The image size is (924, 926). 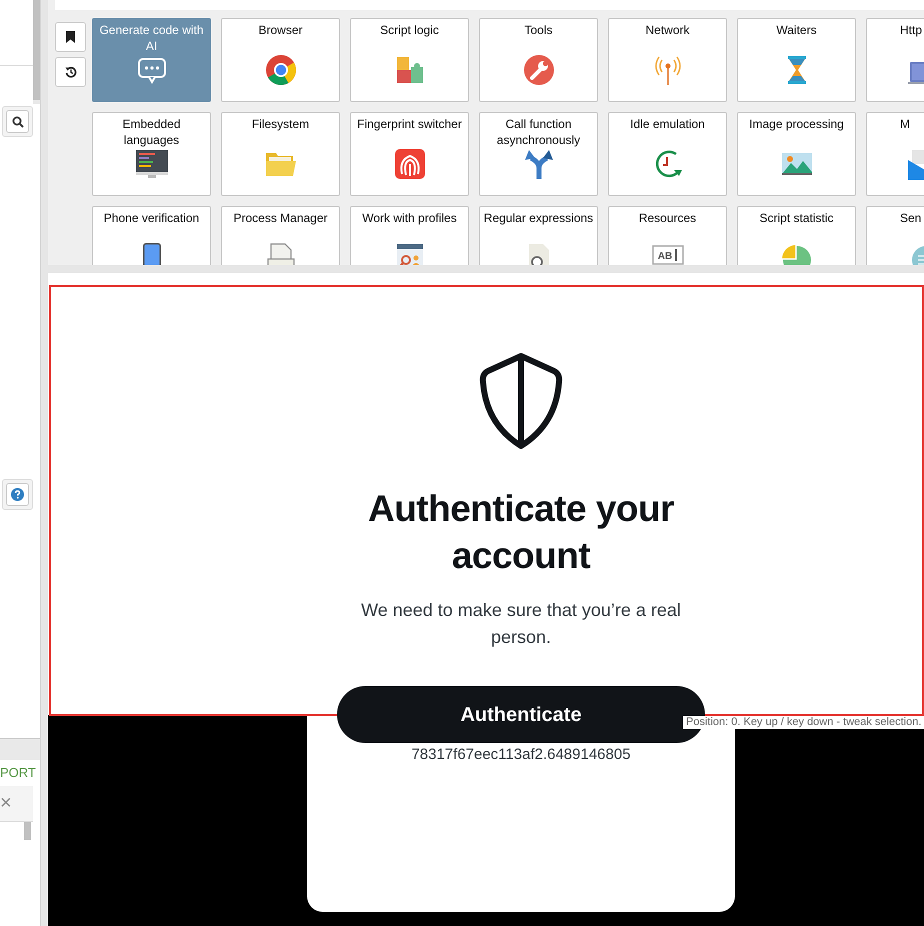 I want to click on palette-tile: Browser, so click(x=280, y=60).